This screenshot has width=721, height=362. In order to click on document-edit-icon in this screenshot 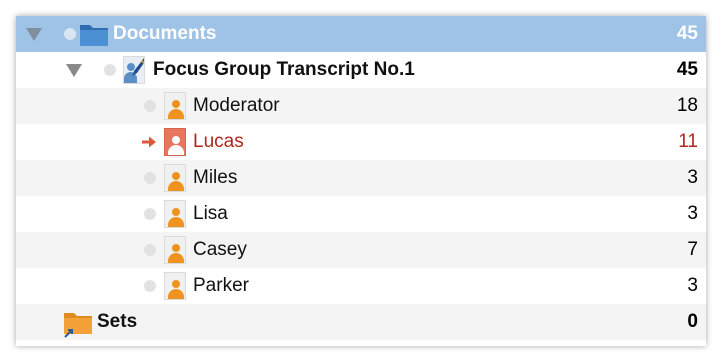, I will do `click(134, 70)`.